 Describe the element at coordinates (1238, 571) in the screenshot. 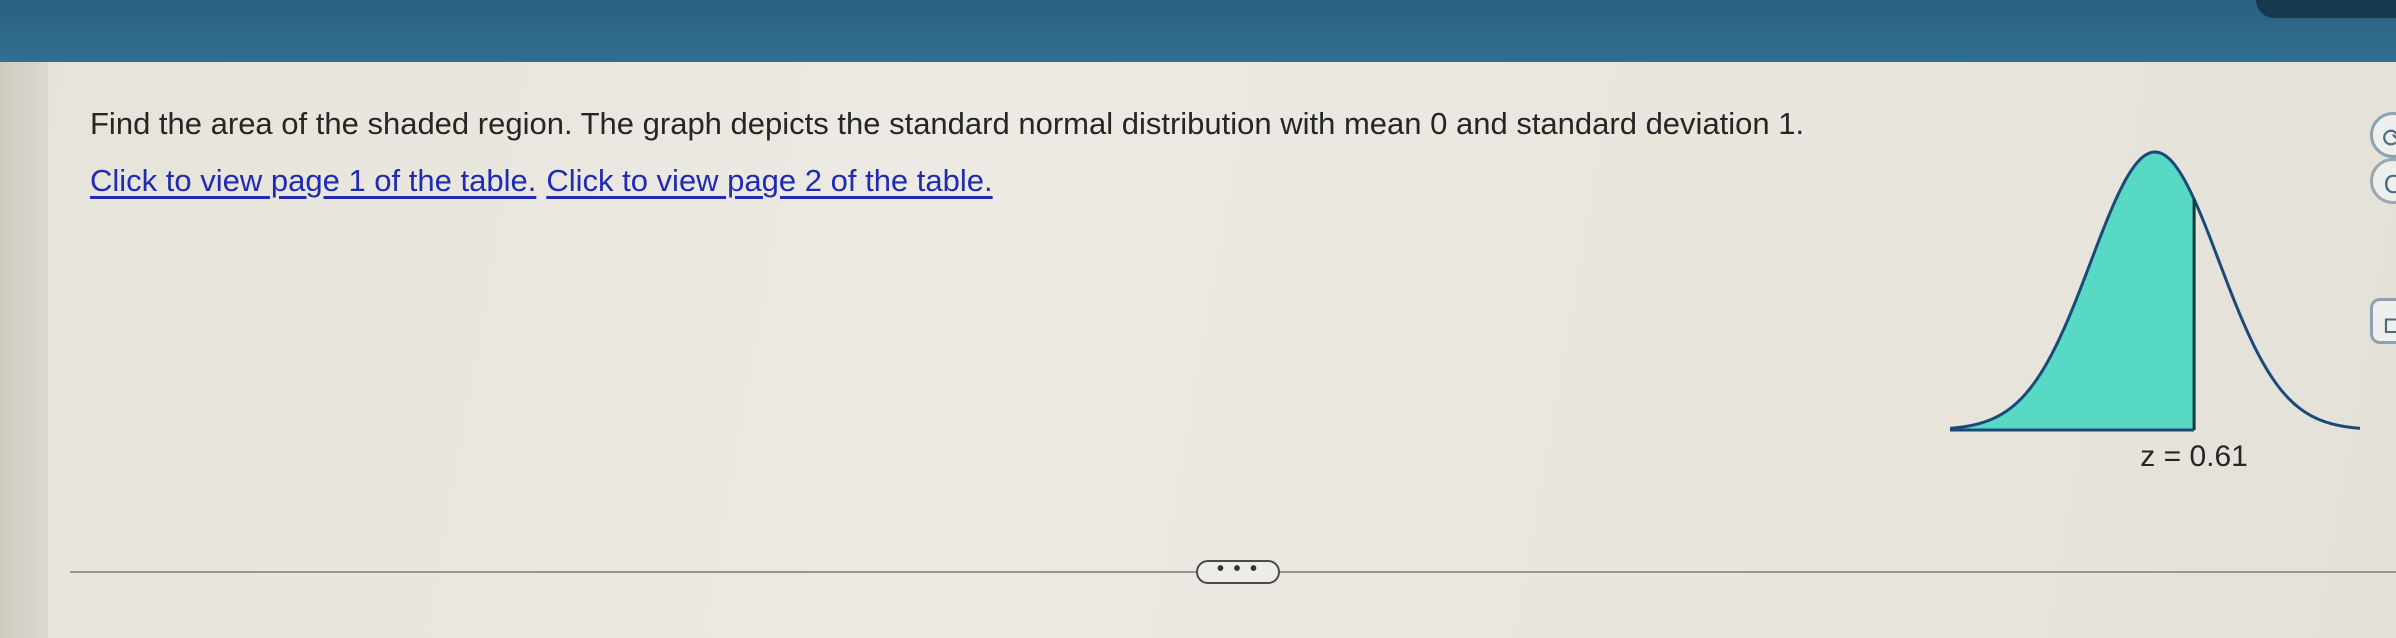

I see `more-button: • • •` at that location.